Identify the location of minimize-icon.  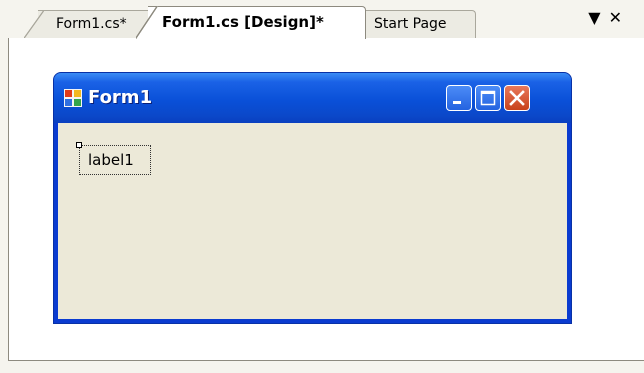
(457, 102).